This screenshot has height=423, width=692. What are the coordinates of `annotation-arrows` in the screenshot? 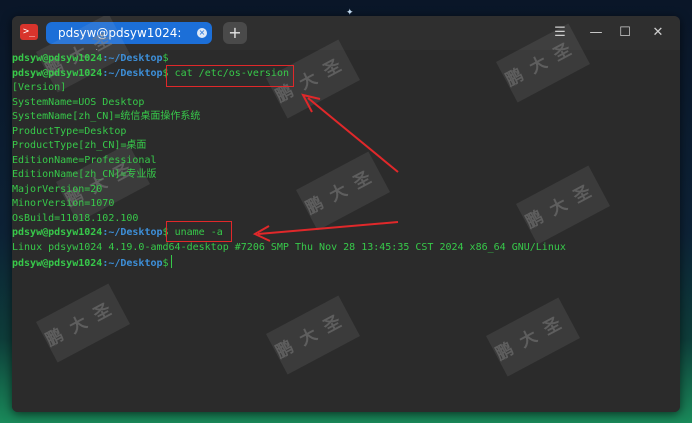 It's located at (325, 167).